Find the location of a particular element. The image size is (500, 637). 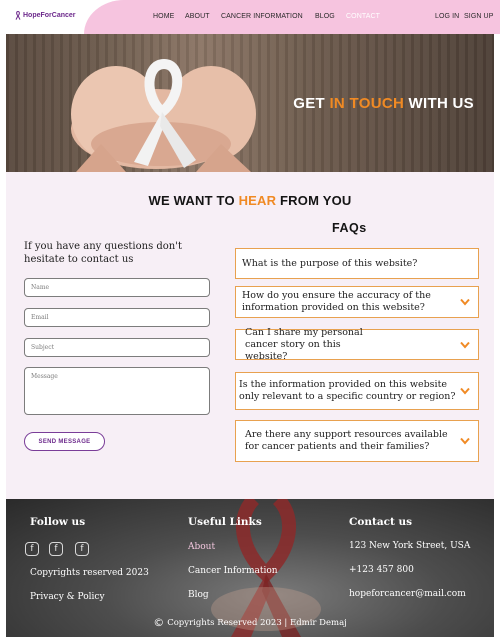

footer-email-link: hopeforcancer@mail.com is located at coordinates (407, 594).